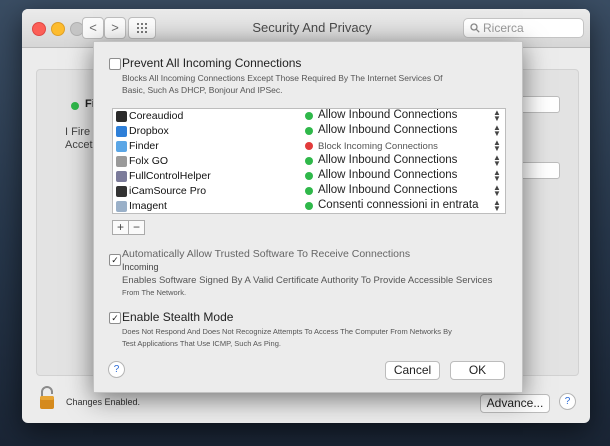 The width and height of the screenshot is (610, 446). I want to click on forward-button: >, so click(115, 28).